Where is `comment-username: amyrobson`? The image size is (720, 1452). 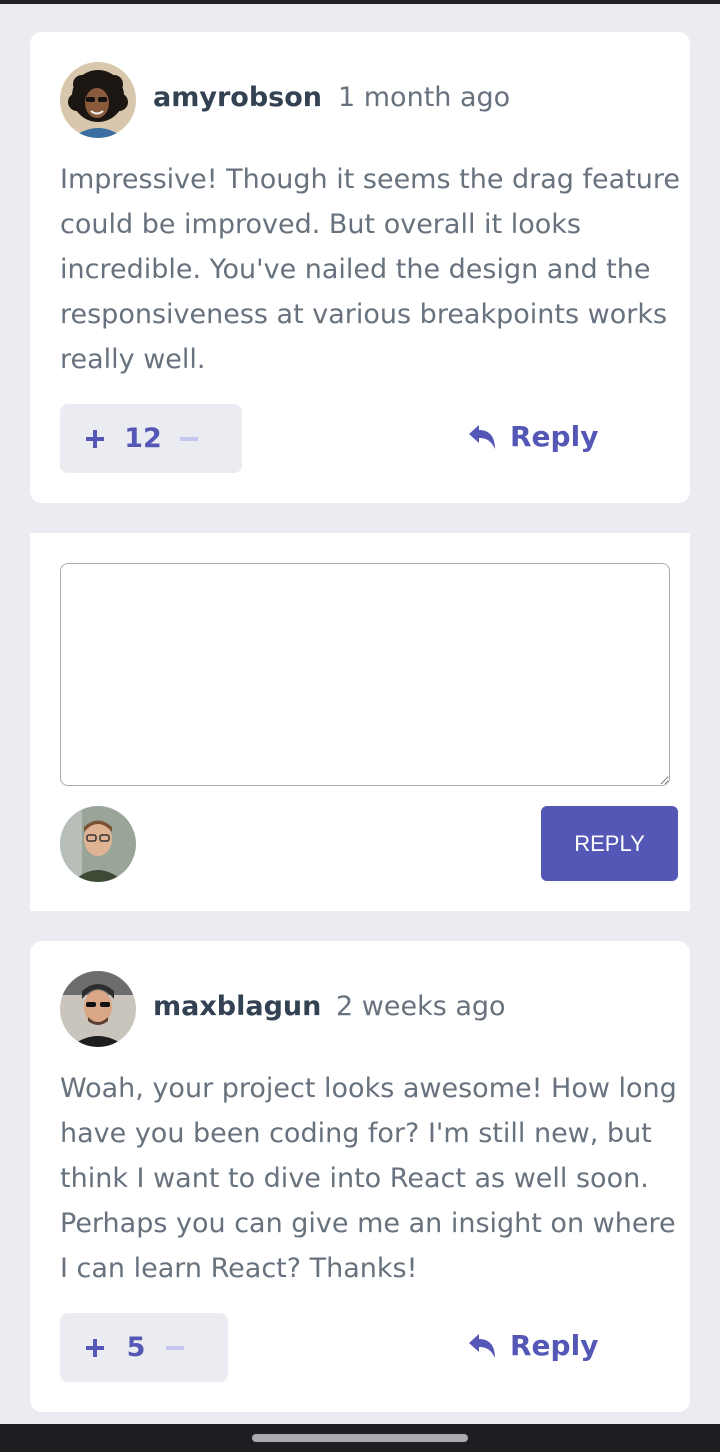 comment-username: amyrobson is located at coordinates (237, 97).